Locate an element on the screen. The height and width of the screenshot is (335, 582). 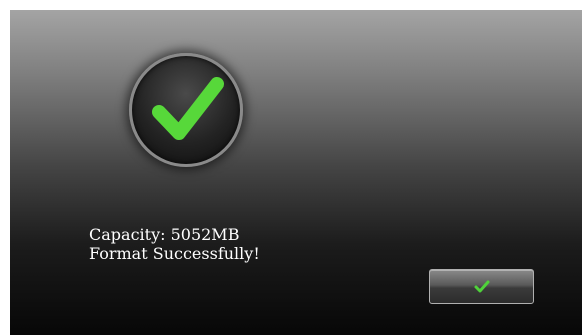
capacity-label: Capacity: 5052MB is located at coordinates (164, 234).